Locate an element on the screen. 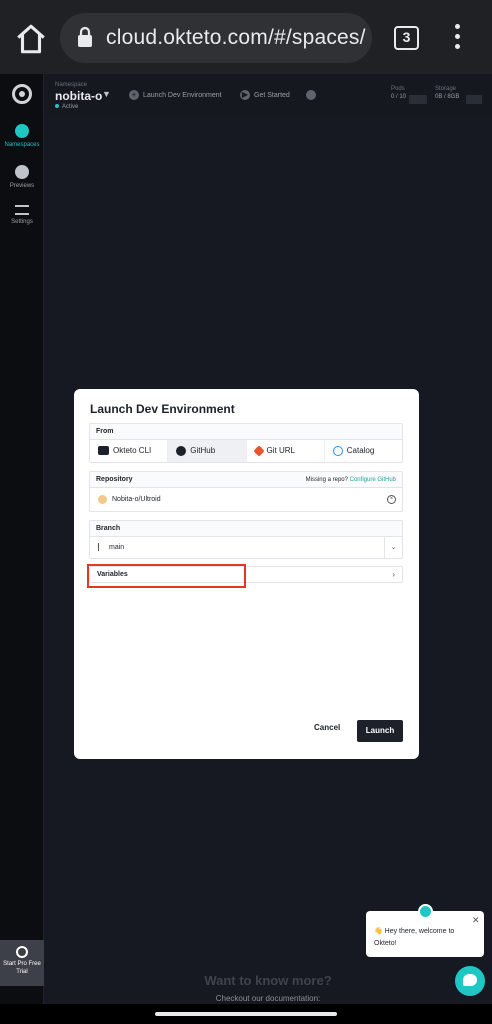 The image size is (492, 1024). branch-value: main is located at coordinates (117, 547).